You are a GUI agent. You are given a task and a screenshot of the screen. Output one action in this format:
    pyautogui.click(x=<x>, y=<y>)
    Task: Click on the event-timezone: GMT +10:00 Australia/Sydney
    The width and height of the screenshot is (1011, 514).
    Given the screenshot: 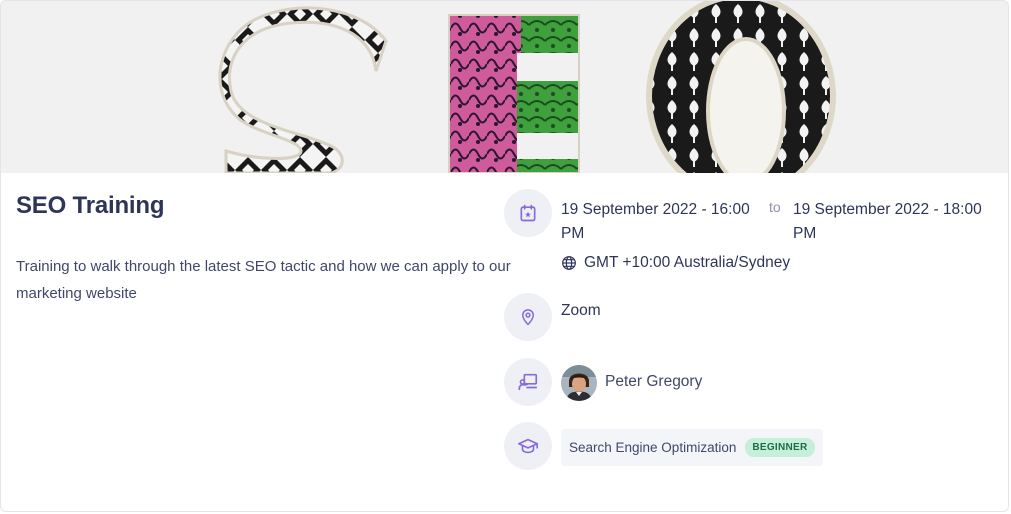 What is the action you would take?
    pyautogui.click(x=675, y=263)
    